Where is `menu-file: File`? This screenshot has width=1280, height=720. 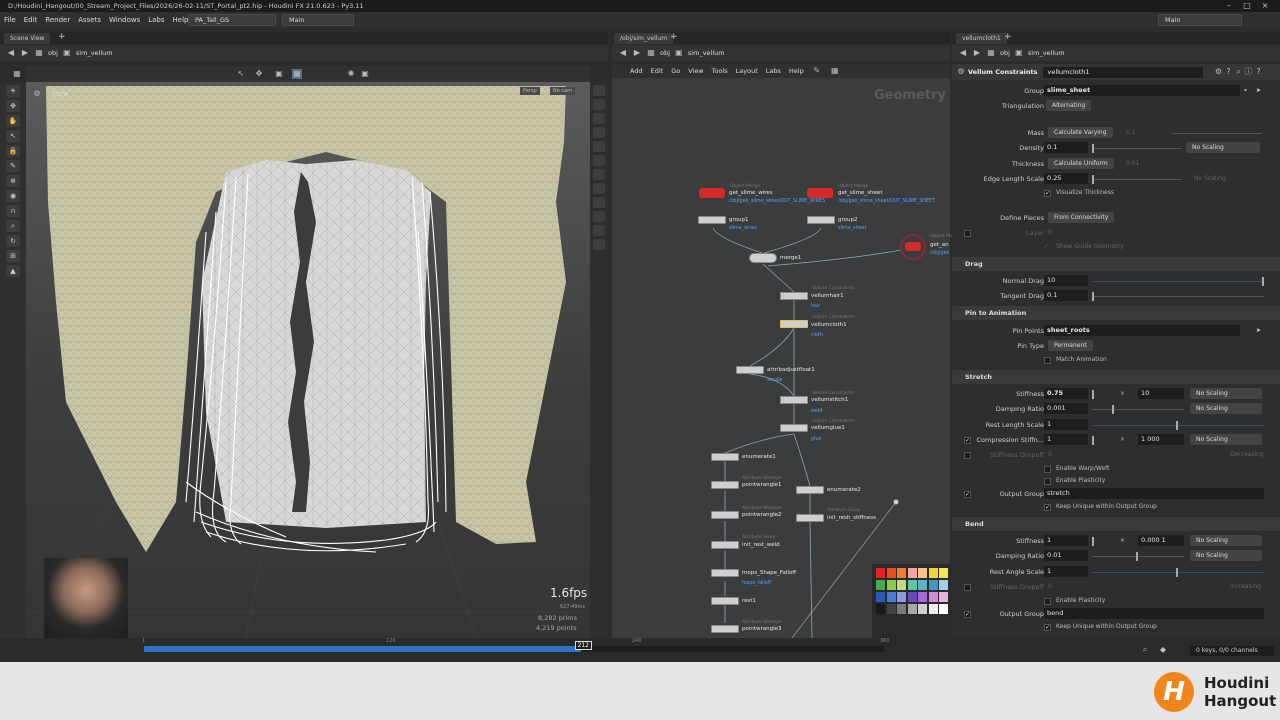
menu-file: File is located at coordinates (10, 20).